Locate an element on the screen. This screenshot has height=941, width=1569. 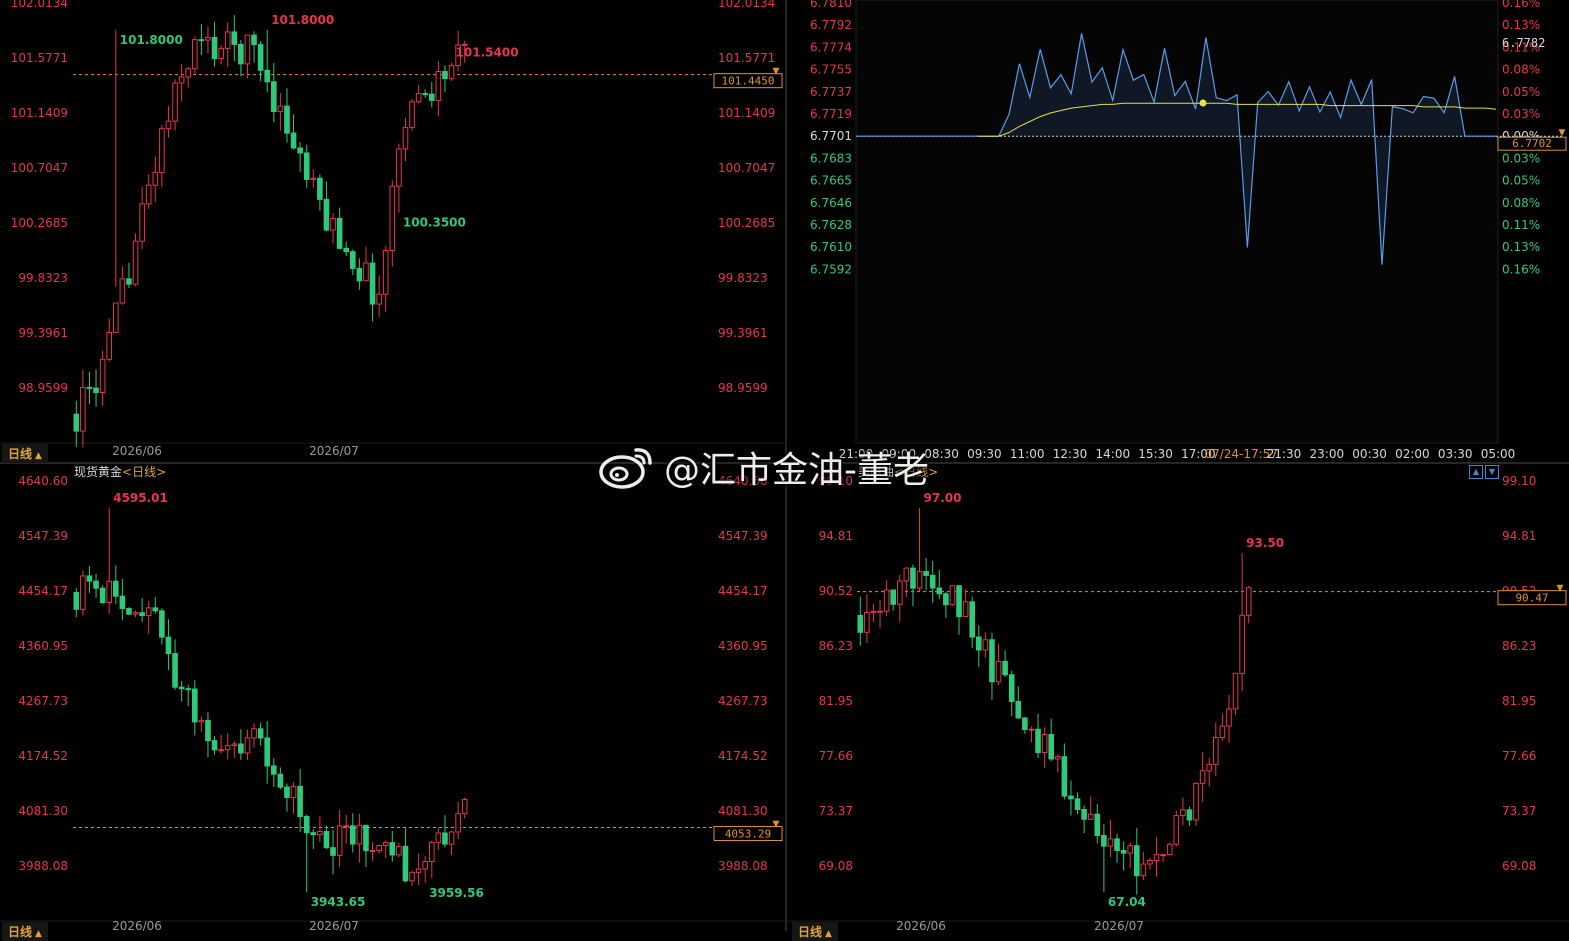
x-tick: 2026/06 is located at coordinates (921, 925).